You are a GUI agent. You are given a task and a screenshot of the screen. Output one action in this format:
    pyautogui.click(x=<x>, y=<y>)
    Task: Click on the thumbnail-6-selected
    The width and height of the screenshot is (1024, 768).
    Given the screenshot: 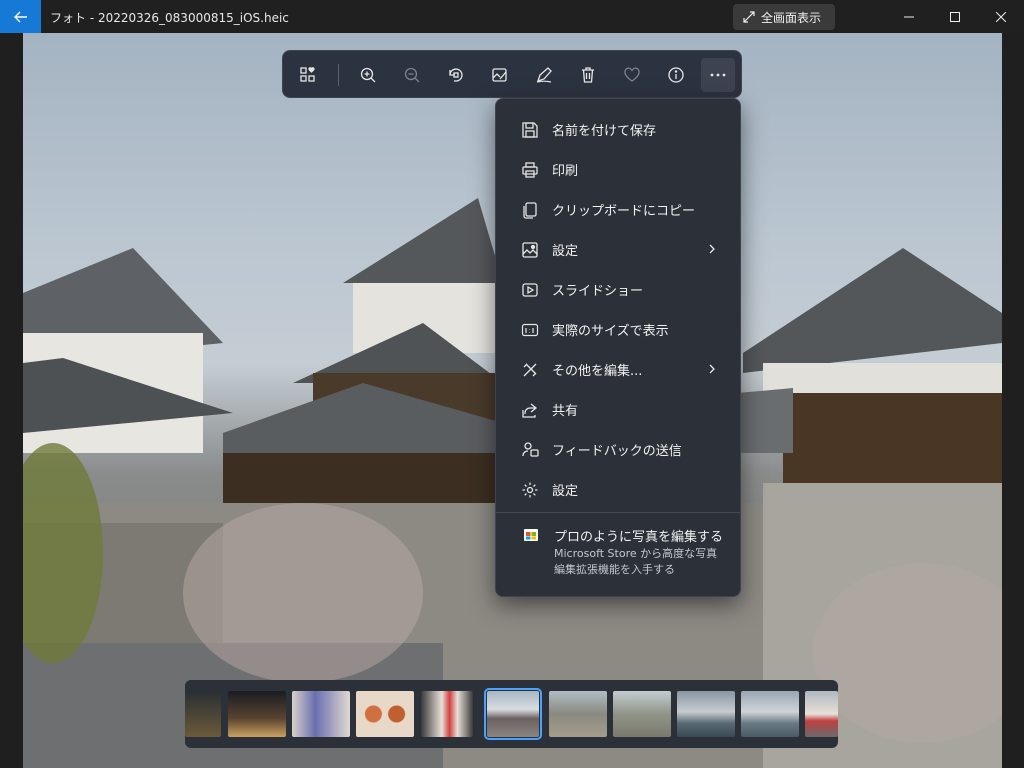 What is the action you would take?
    pyautogui.click(x=513, y=714)
    